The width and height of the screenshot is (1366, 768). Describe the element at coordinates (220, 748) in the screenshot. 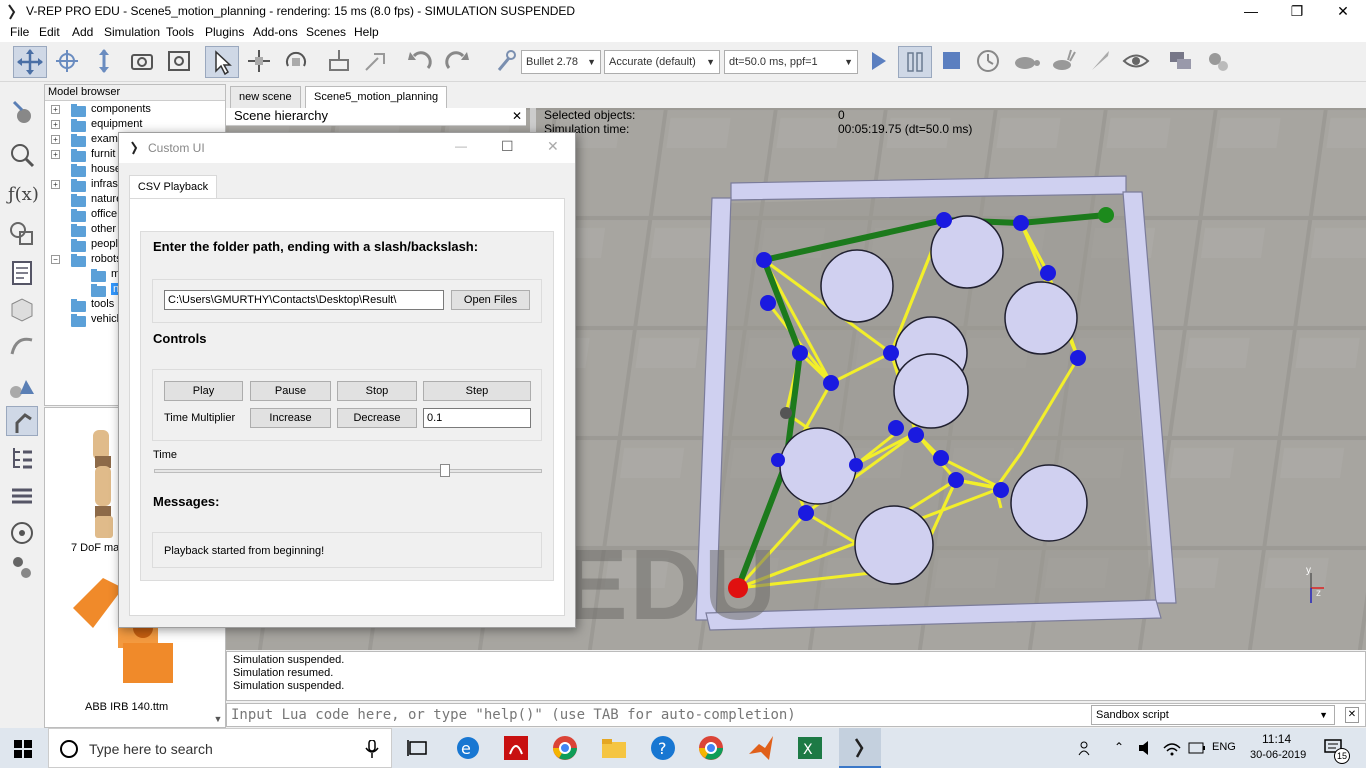

I see `taskbar-search-box: Type here to search` at that location.